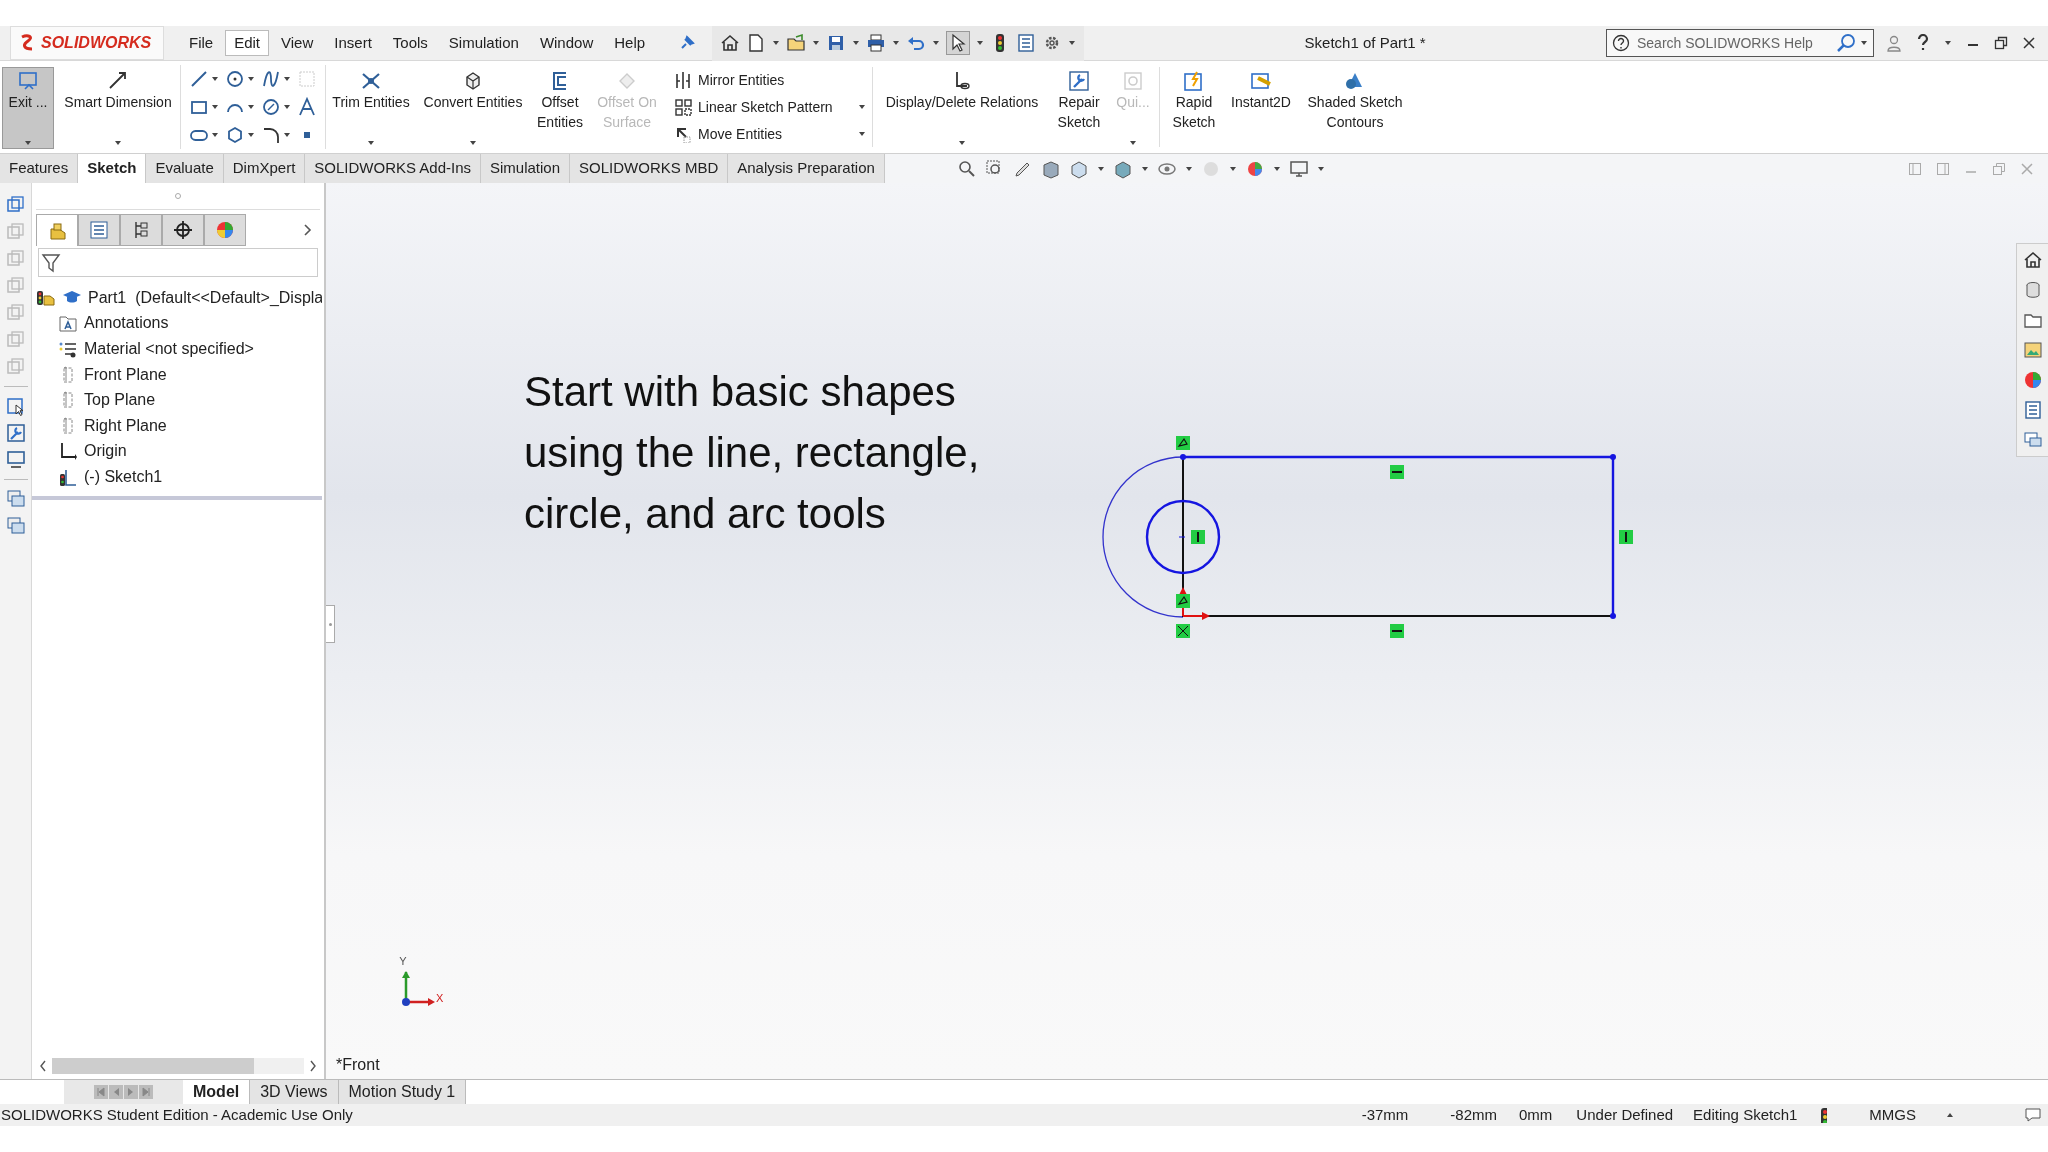  I want to click on fillet-icon, so click(271, 135).